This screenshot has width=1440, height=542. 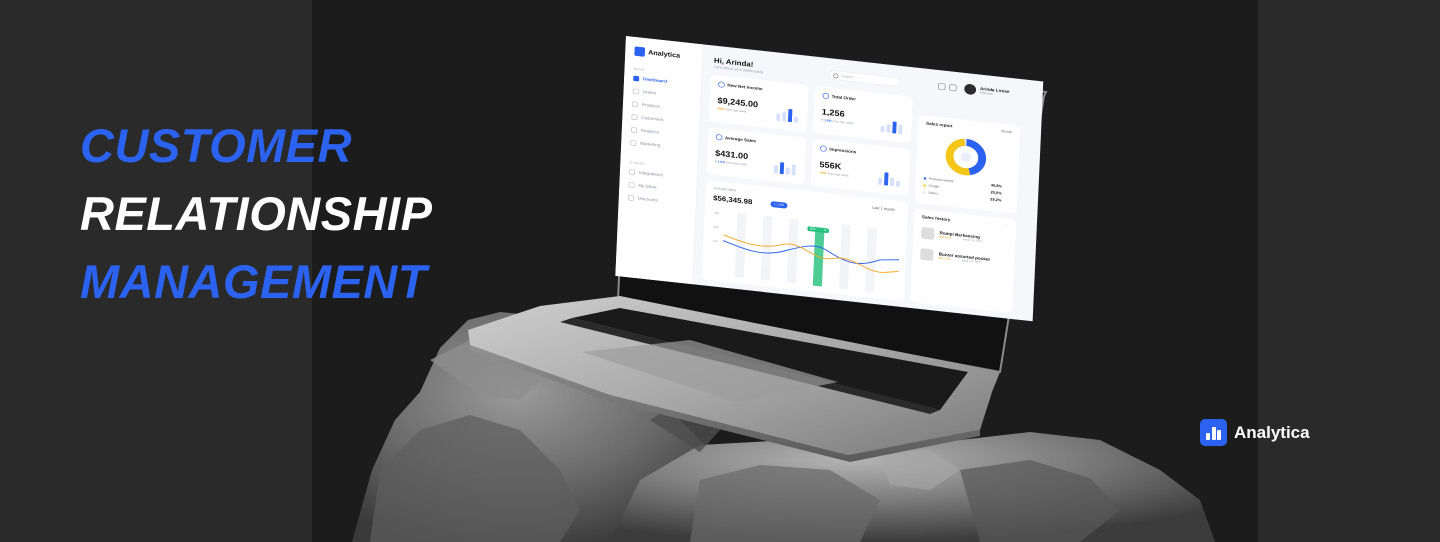 I want to click on sidebar-item-dashboard: Dashboard, so click(x=650, y=80).